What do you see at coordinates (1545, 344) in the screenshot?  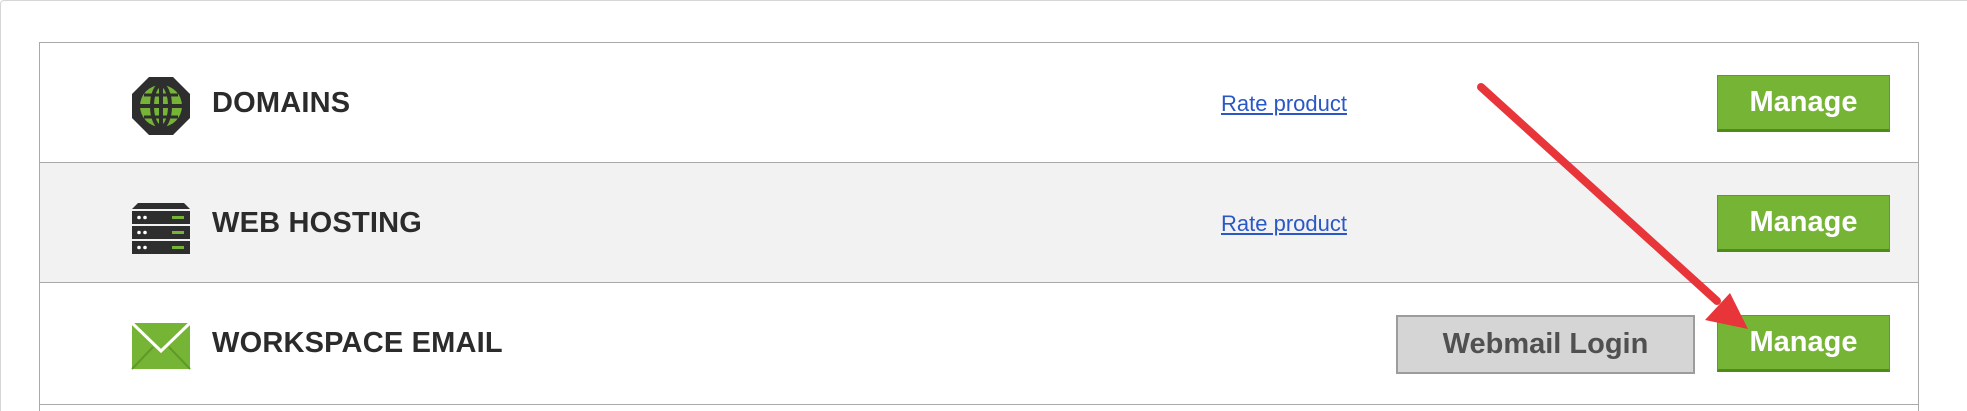 I see `webmail-login-button: Webmail Login` at bounding box center [1545, 344].